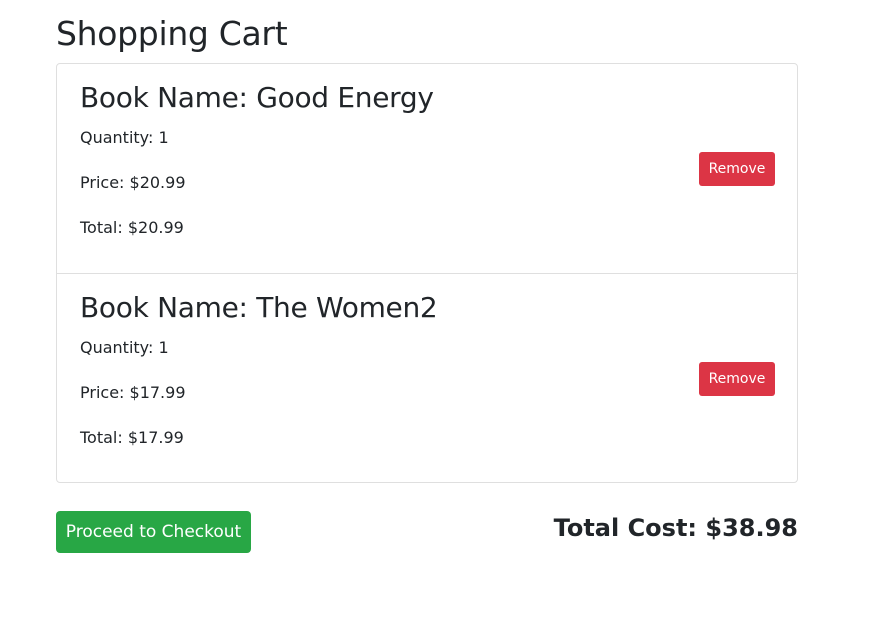 This screenshot has width=876, height=621. Describe the element at coordinates (133, 392) in the screenshot. I see `item-price: Price: $17.99` at that location.